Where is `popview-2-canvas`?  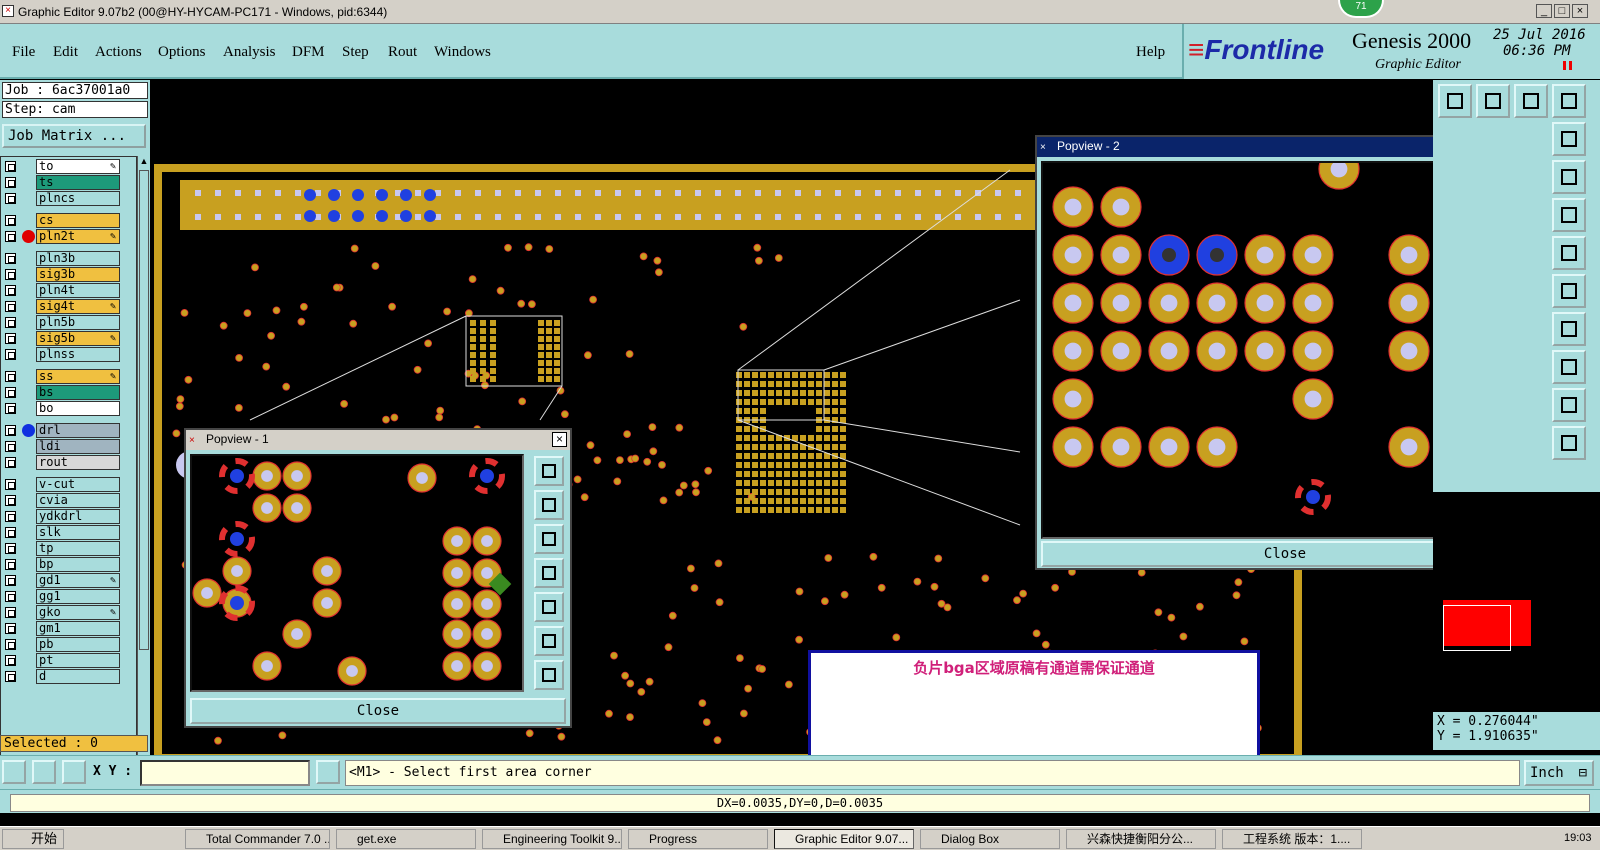
popview-2-canvas is located at coordinates (1269, 350).